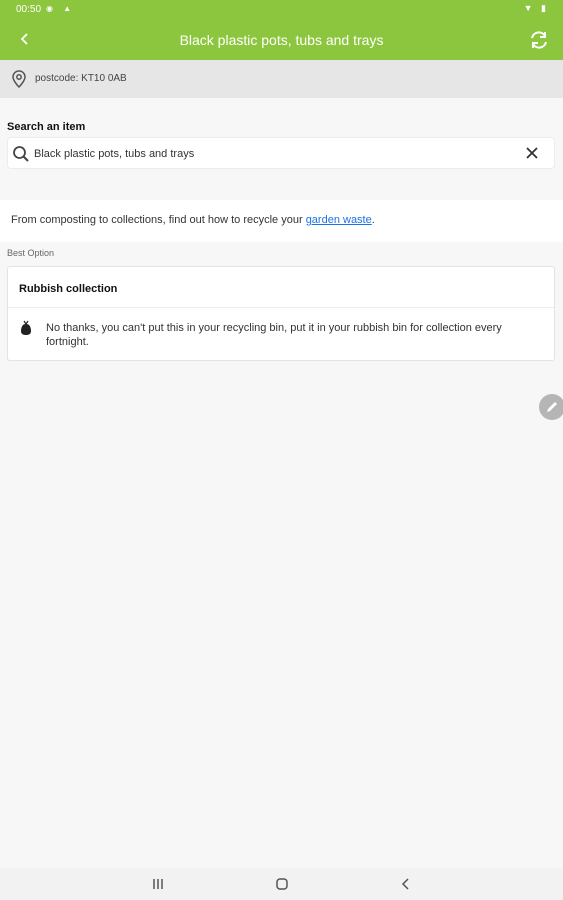  Describe the element at coordinates (536, 8) in the screenshot. I see `wifi-battery-icons: ▼ ▮` at that location.